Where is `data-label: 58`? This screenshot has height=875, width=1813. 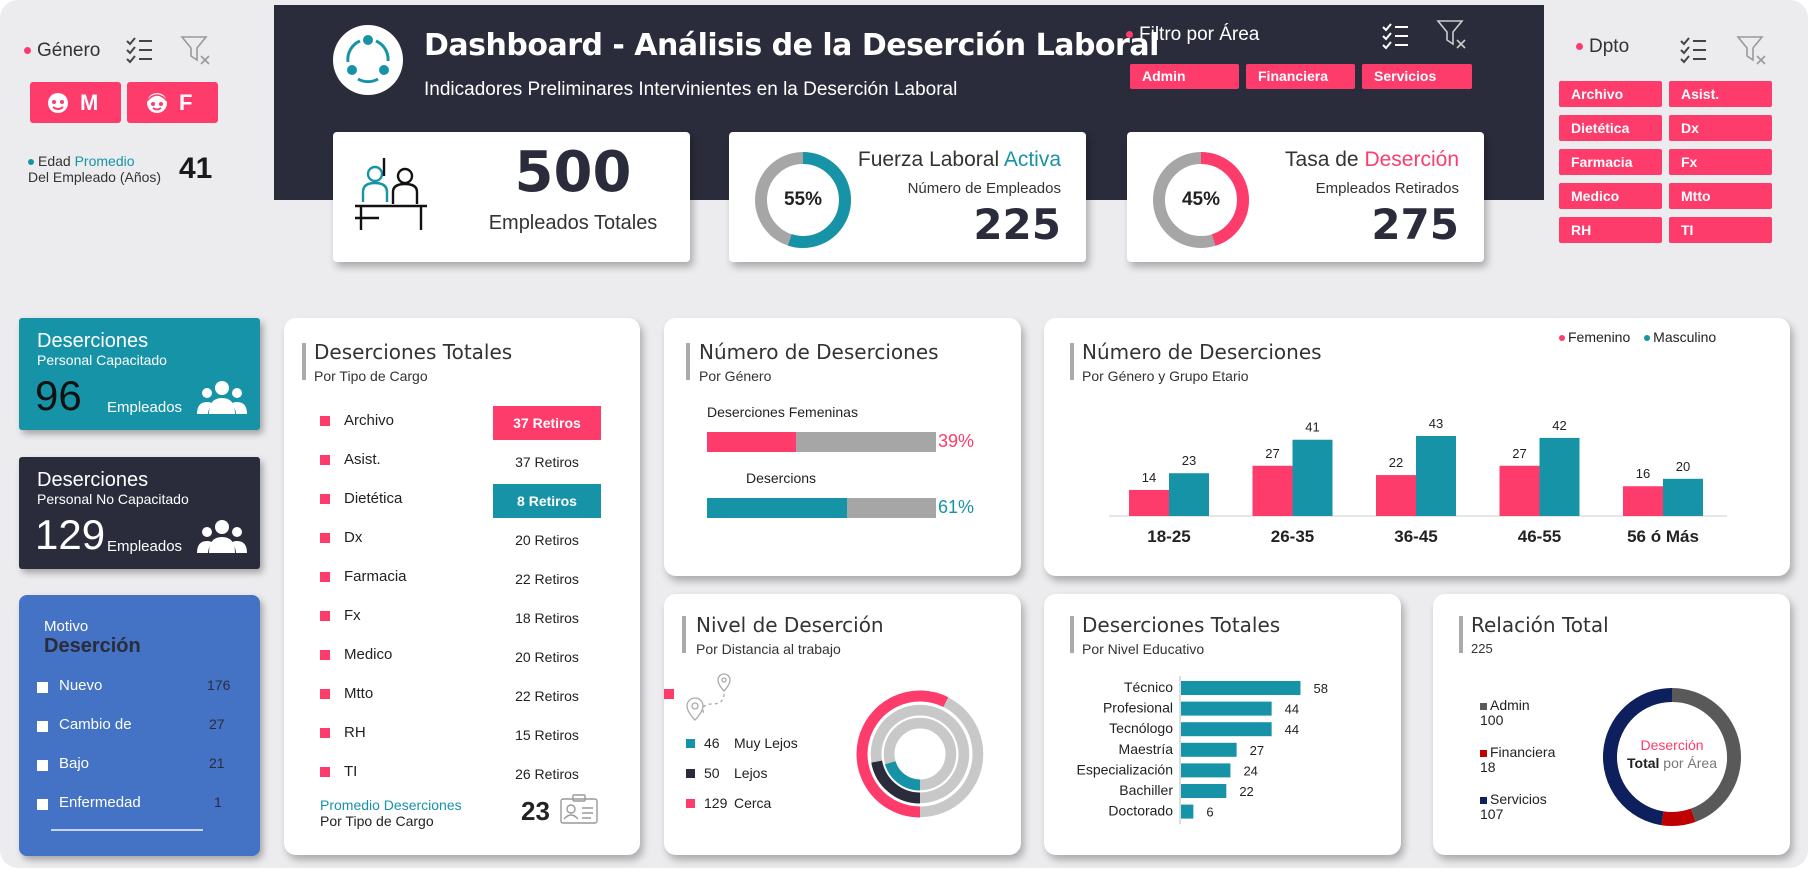
data-label: 58 is located at coordinates (1320, 688).